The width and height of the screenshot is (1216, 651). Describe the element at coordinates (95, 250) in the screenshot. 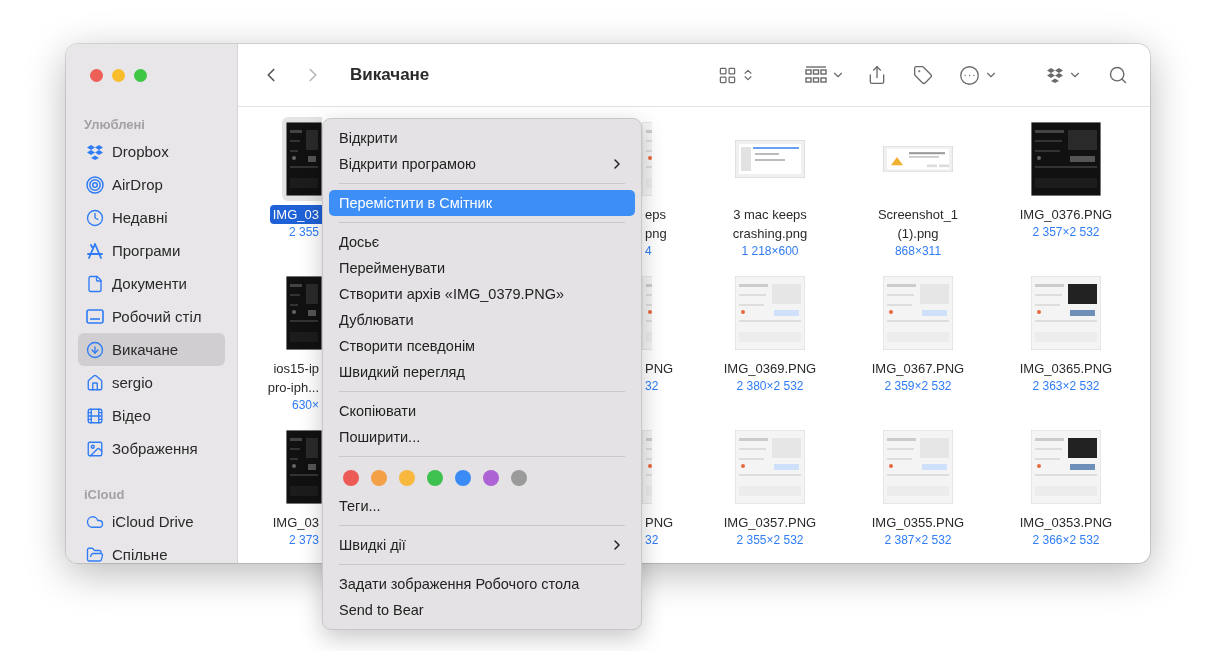

I see `apps-icon` at that location.